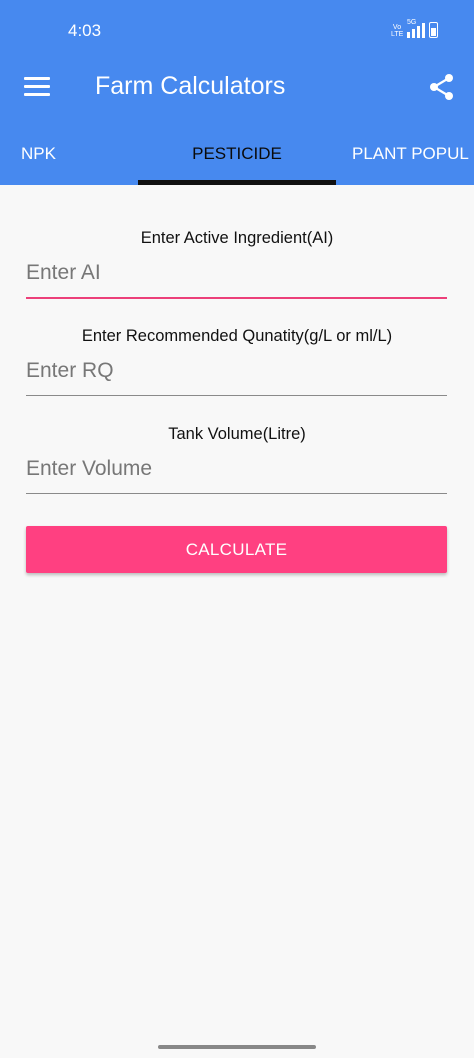 This screenshot has width=474, height=1058. I want to click on calculate-button: CALCULATE, so click(236, 549).